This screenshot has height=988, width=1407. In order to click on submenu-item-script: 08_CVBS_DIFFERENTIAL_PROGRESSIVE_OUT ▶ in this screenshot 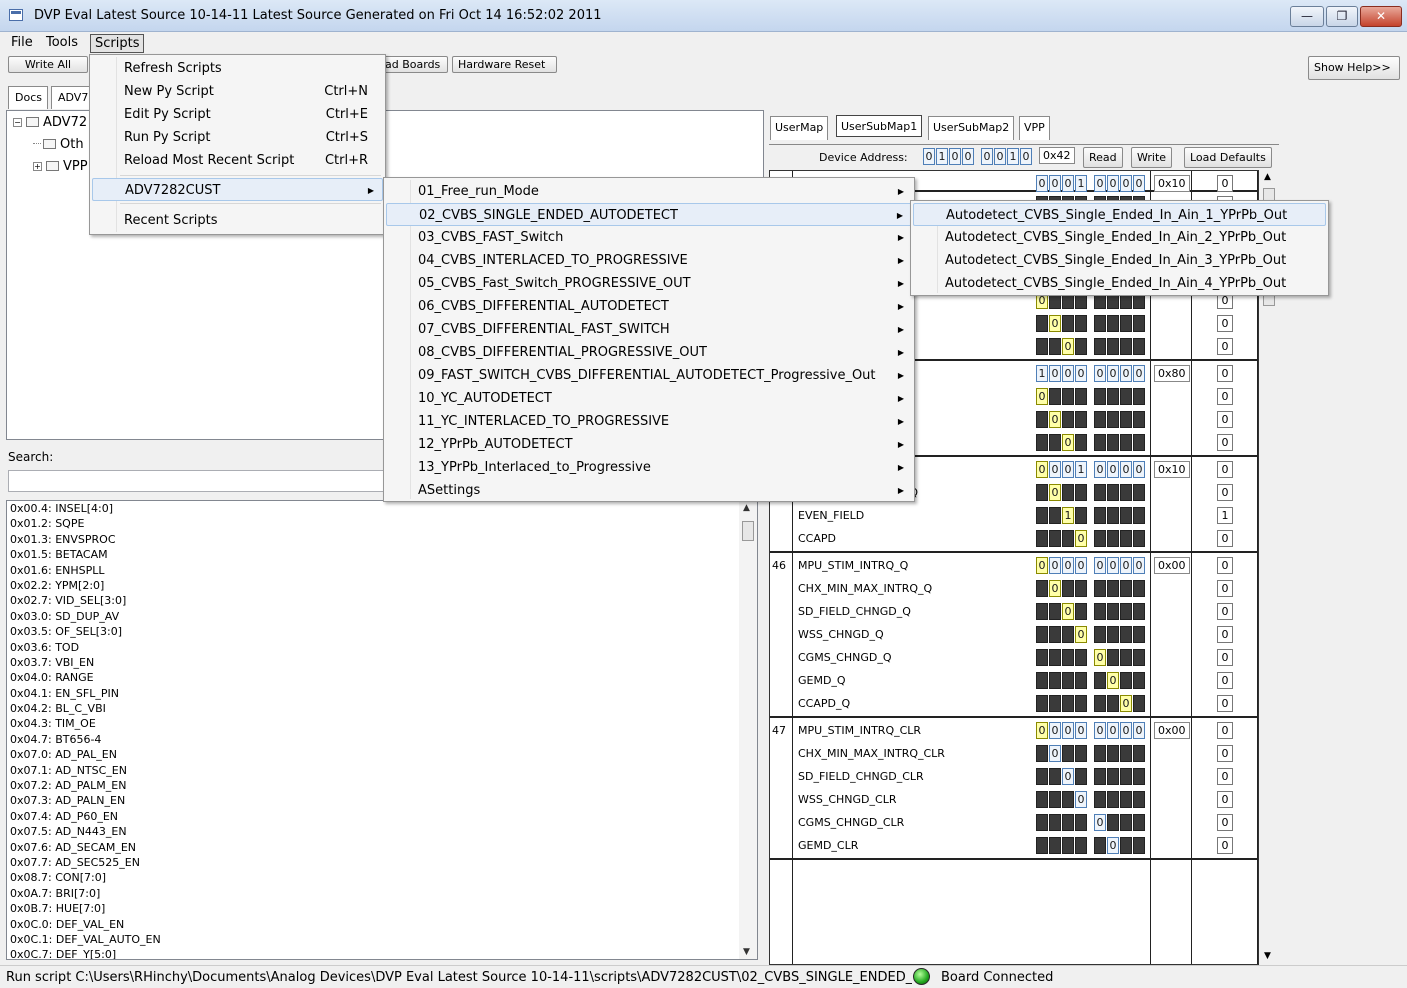, I will do `click(649, 352)`.